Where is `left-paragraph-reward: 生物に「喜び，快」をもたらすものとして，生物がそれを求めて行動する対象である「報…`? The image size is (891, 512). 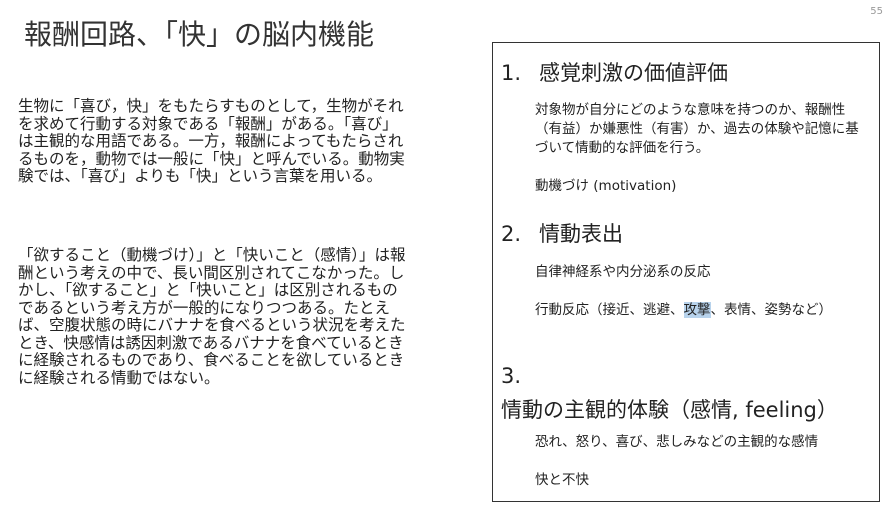 left-paragraph-reward: 生物に「喜び，快」をもたらすものとして，生物がそれを求めて行動する対象である「報… is located at coordinates (211, 141).